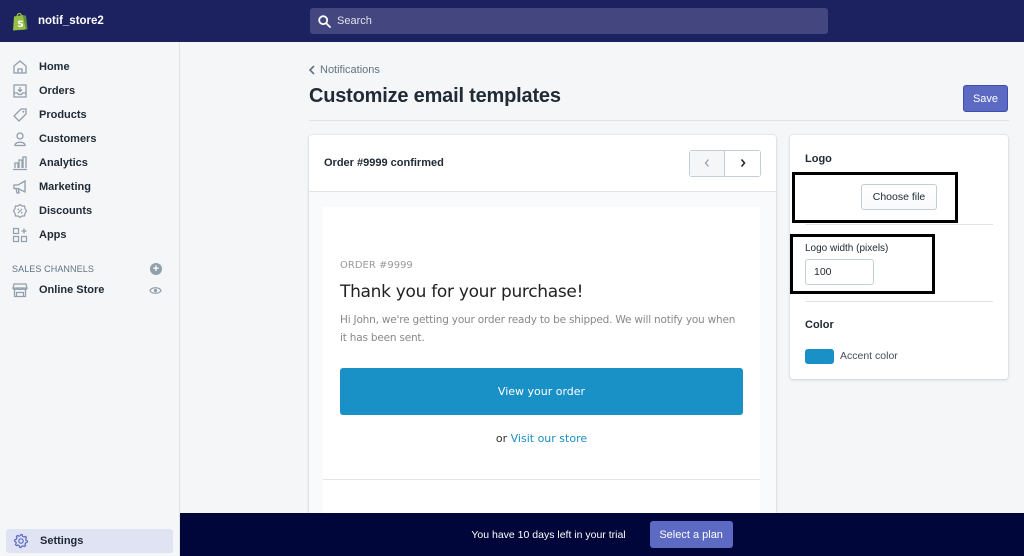 The height and width of the screenshot is (556, 1024). I want to click on person-icon, so click(19, 139).